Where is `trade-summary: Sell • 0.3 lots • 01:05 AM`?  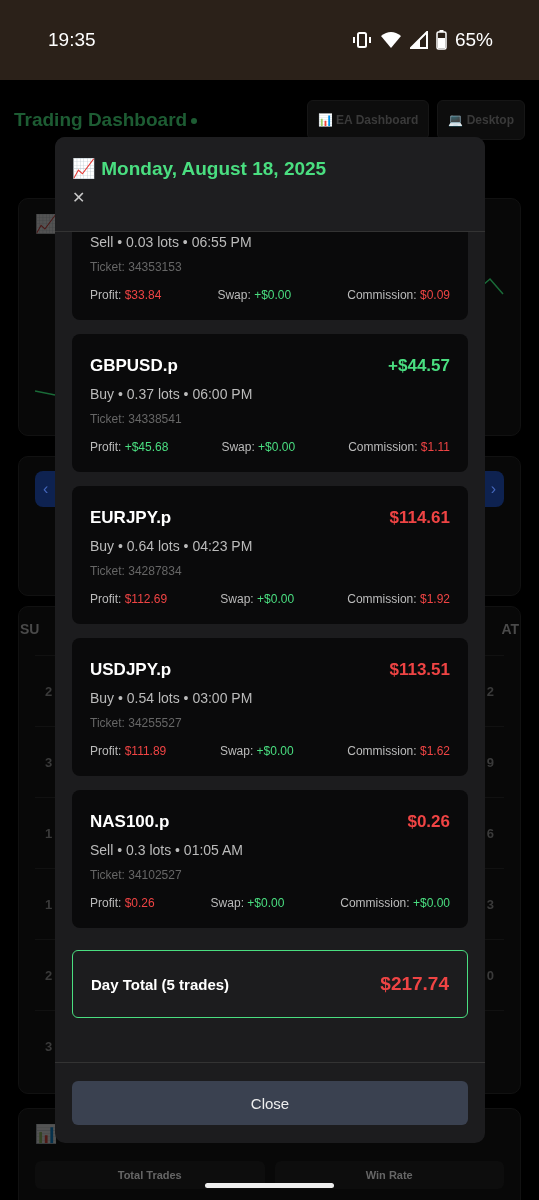
trade-summary: Sell • 0.3 lots • 01:05 AM is located at coordinates (167, 850).